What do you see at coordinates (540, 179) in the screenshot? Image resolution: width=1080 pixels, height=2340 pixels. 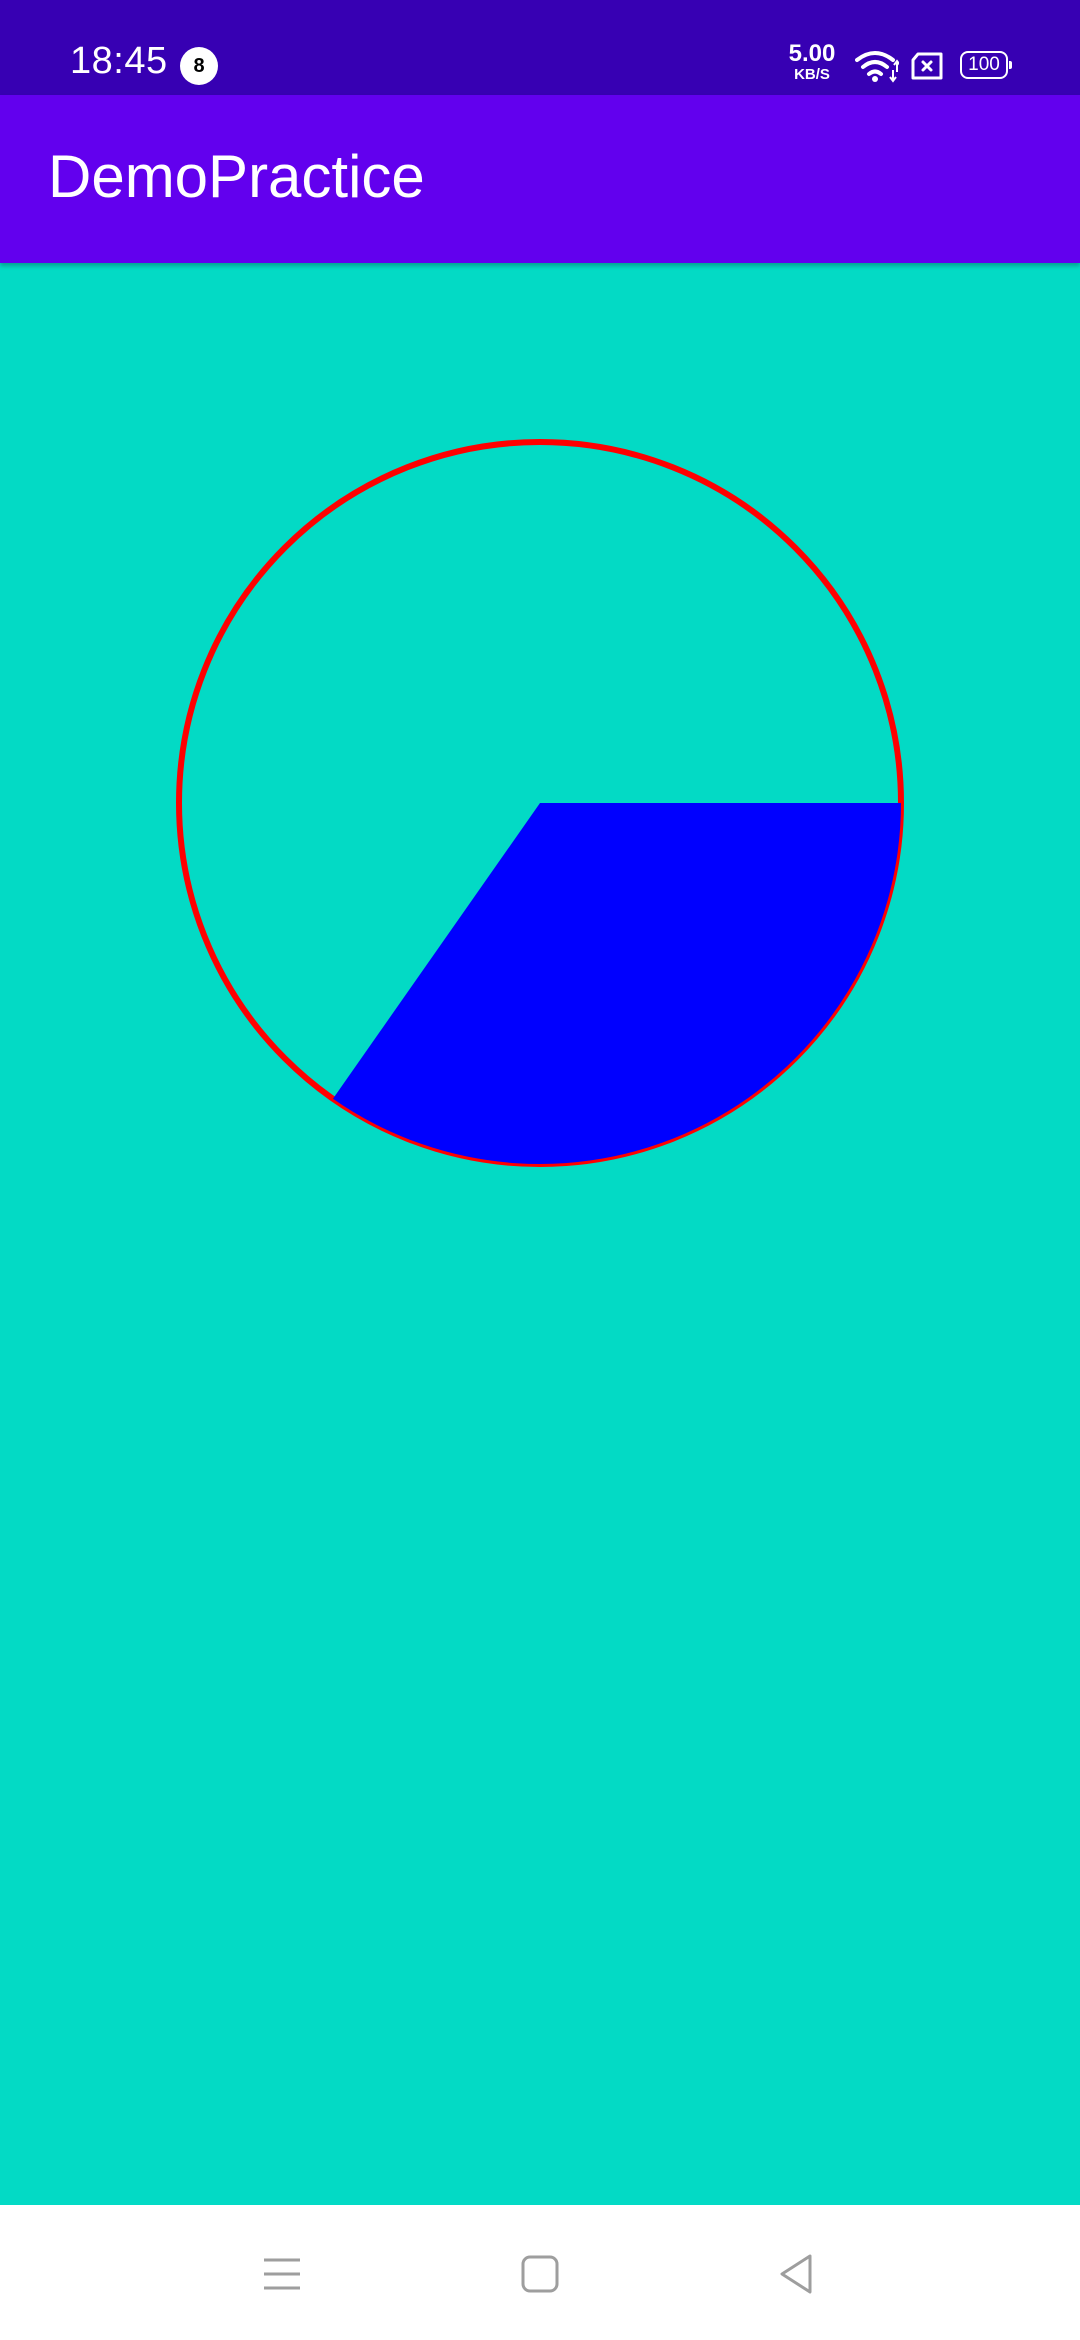 I see `app-bar: DemoPractice` at bounding box center [540, 179].